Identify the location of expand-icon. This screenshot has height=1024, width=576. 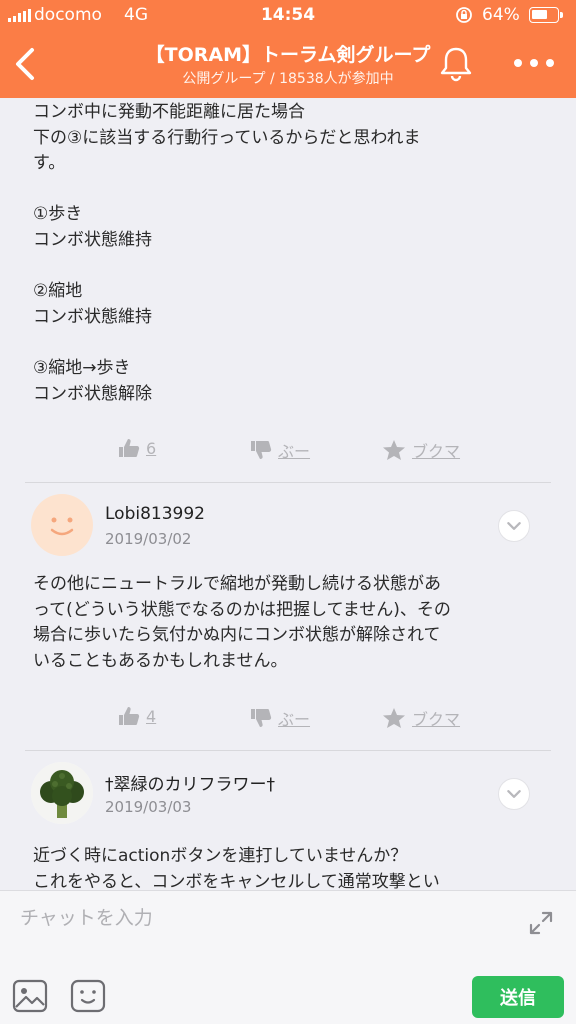
(541, 923).